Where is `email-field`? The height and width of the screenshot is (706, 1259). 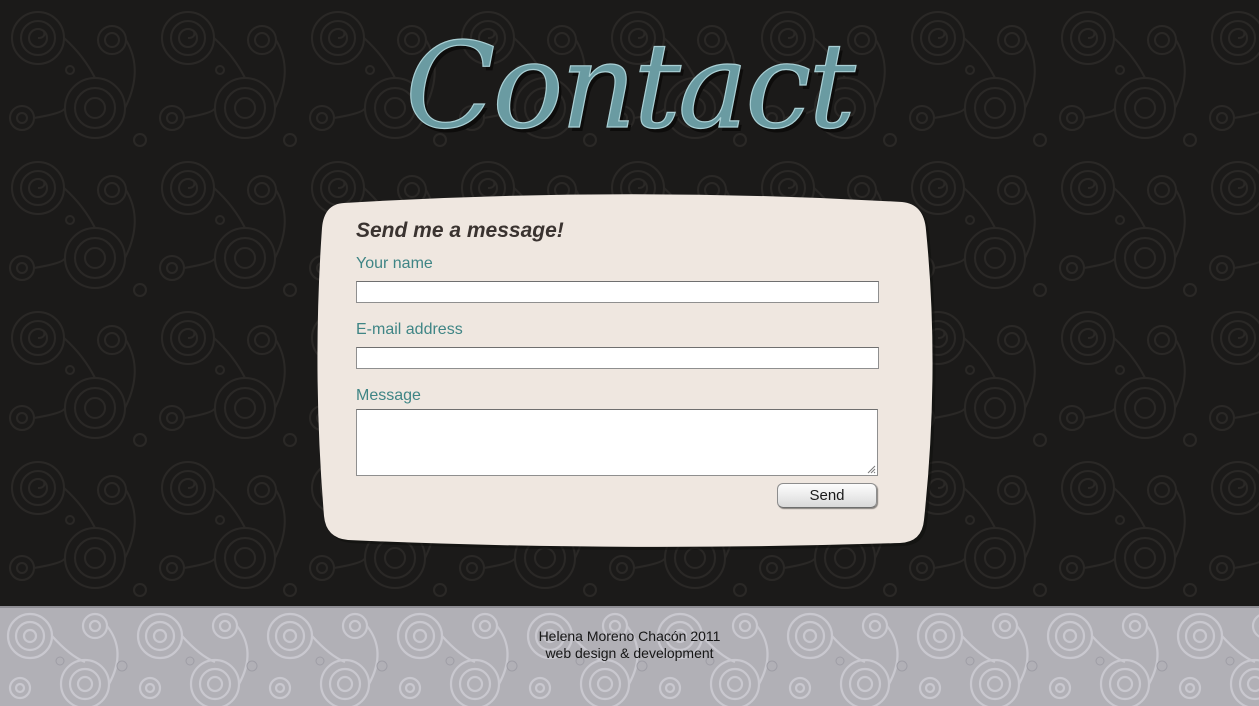 email-field is located at coordinates (617, 358).